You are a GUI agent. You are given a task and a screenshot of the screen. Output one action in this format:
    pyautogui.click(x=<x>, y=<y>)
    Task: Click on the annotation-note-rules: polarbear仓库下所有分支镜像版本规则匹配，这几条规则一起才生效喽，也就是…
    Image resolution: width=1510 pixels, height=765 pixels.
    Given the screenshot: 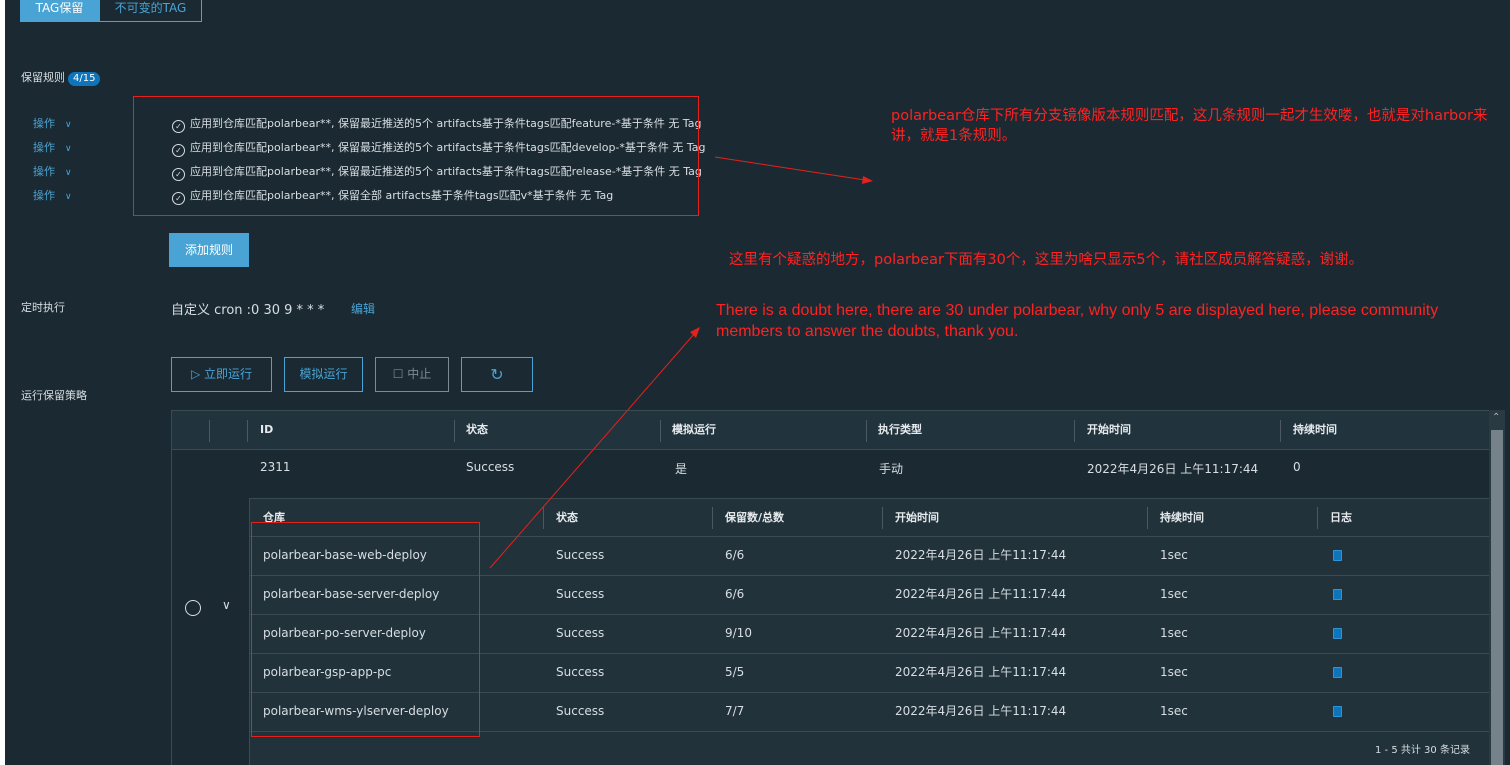 What is the action you would take?
    pyautogui.click(x=1189, y=126)
    